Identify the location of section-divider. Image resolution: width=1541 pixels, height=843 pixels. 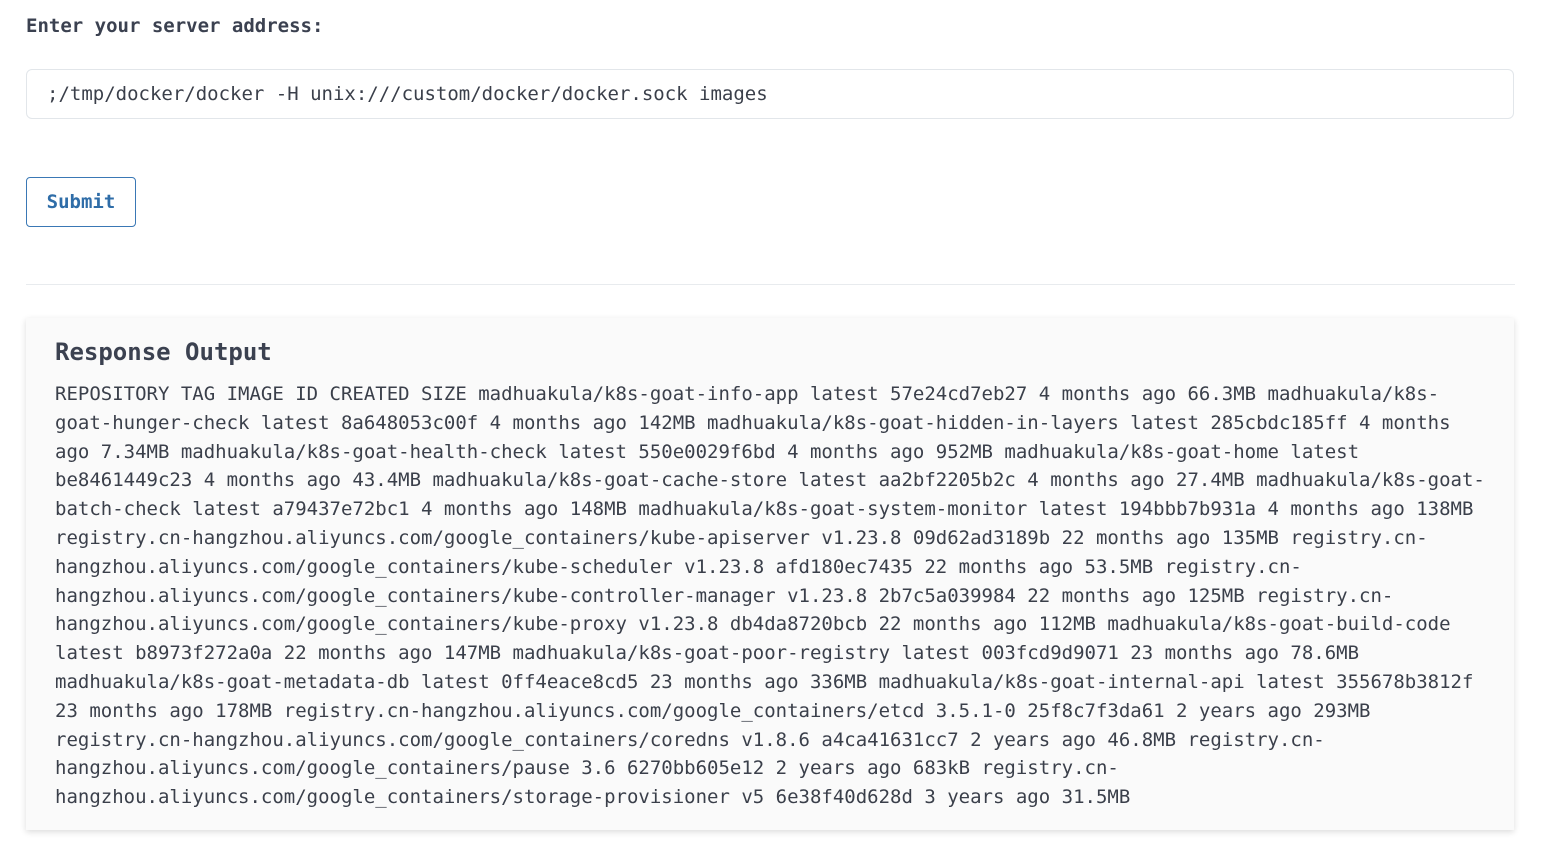
(770, 284).